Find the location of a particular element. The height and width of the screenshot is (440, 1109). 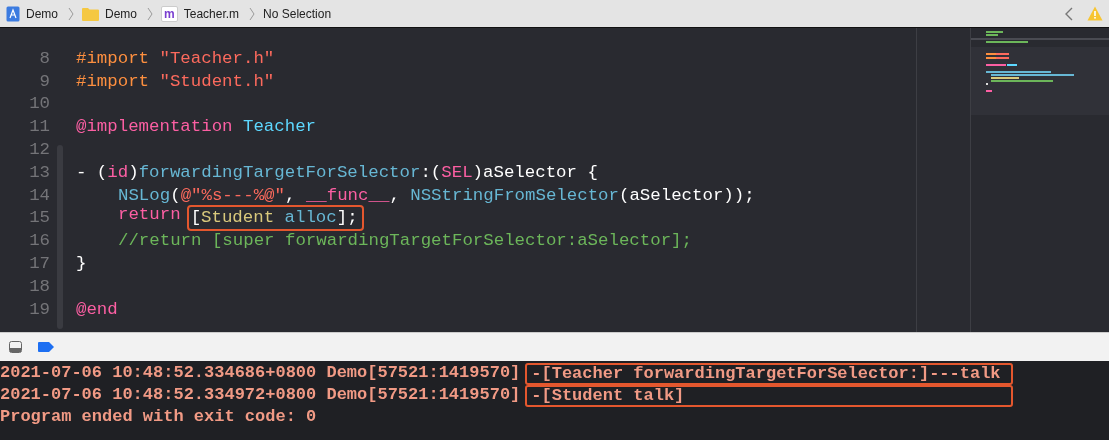

project-file-icon is located at coordinates (13, 13).